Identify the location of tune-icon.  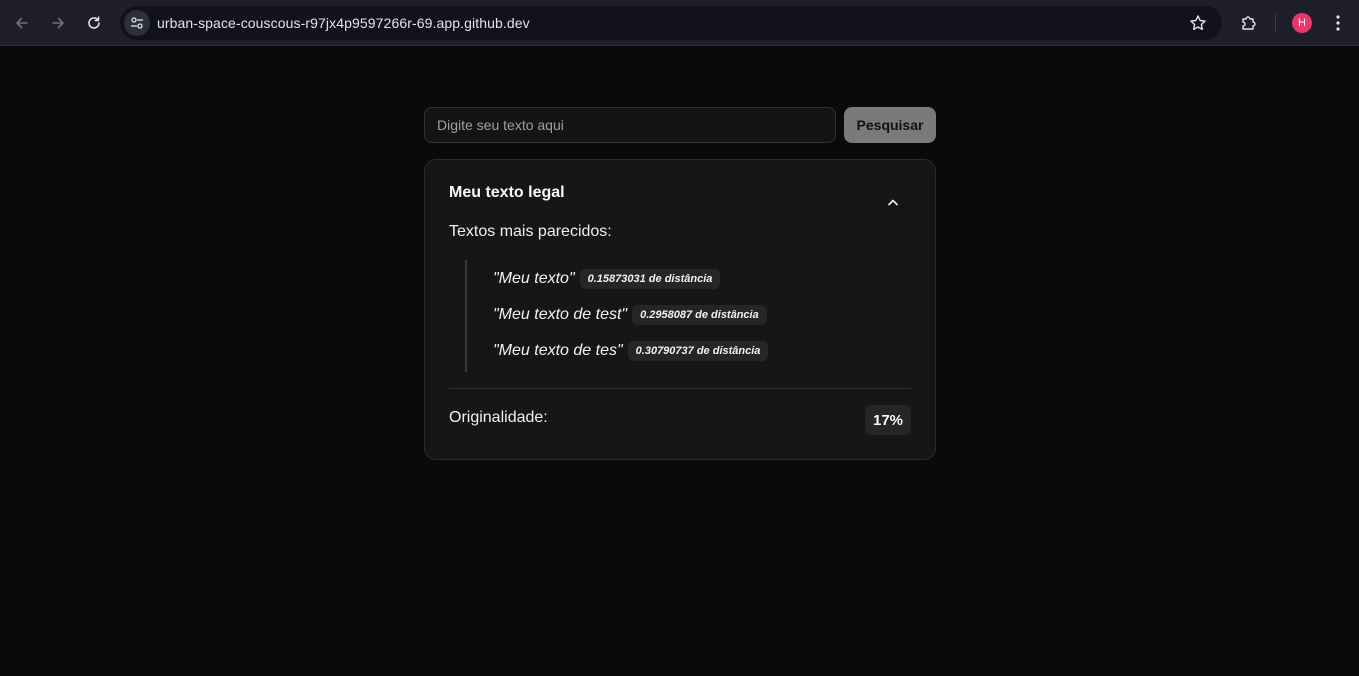
(137, 23).